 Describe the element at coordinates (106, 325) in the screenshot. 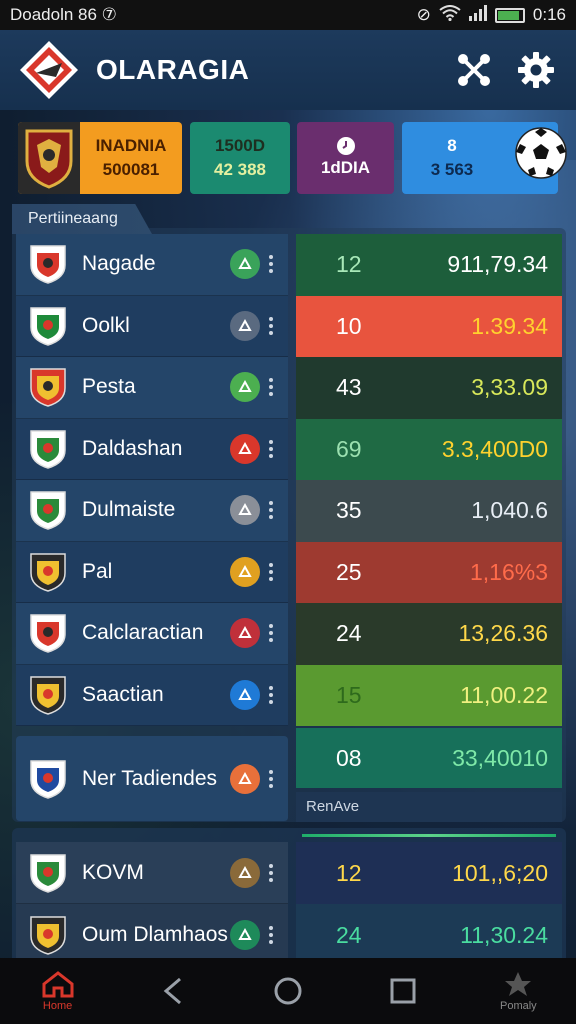

I see `team-name: Oolkl` at that location.